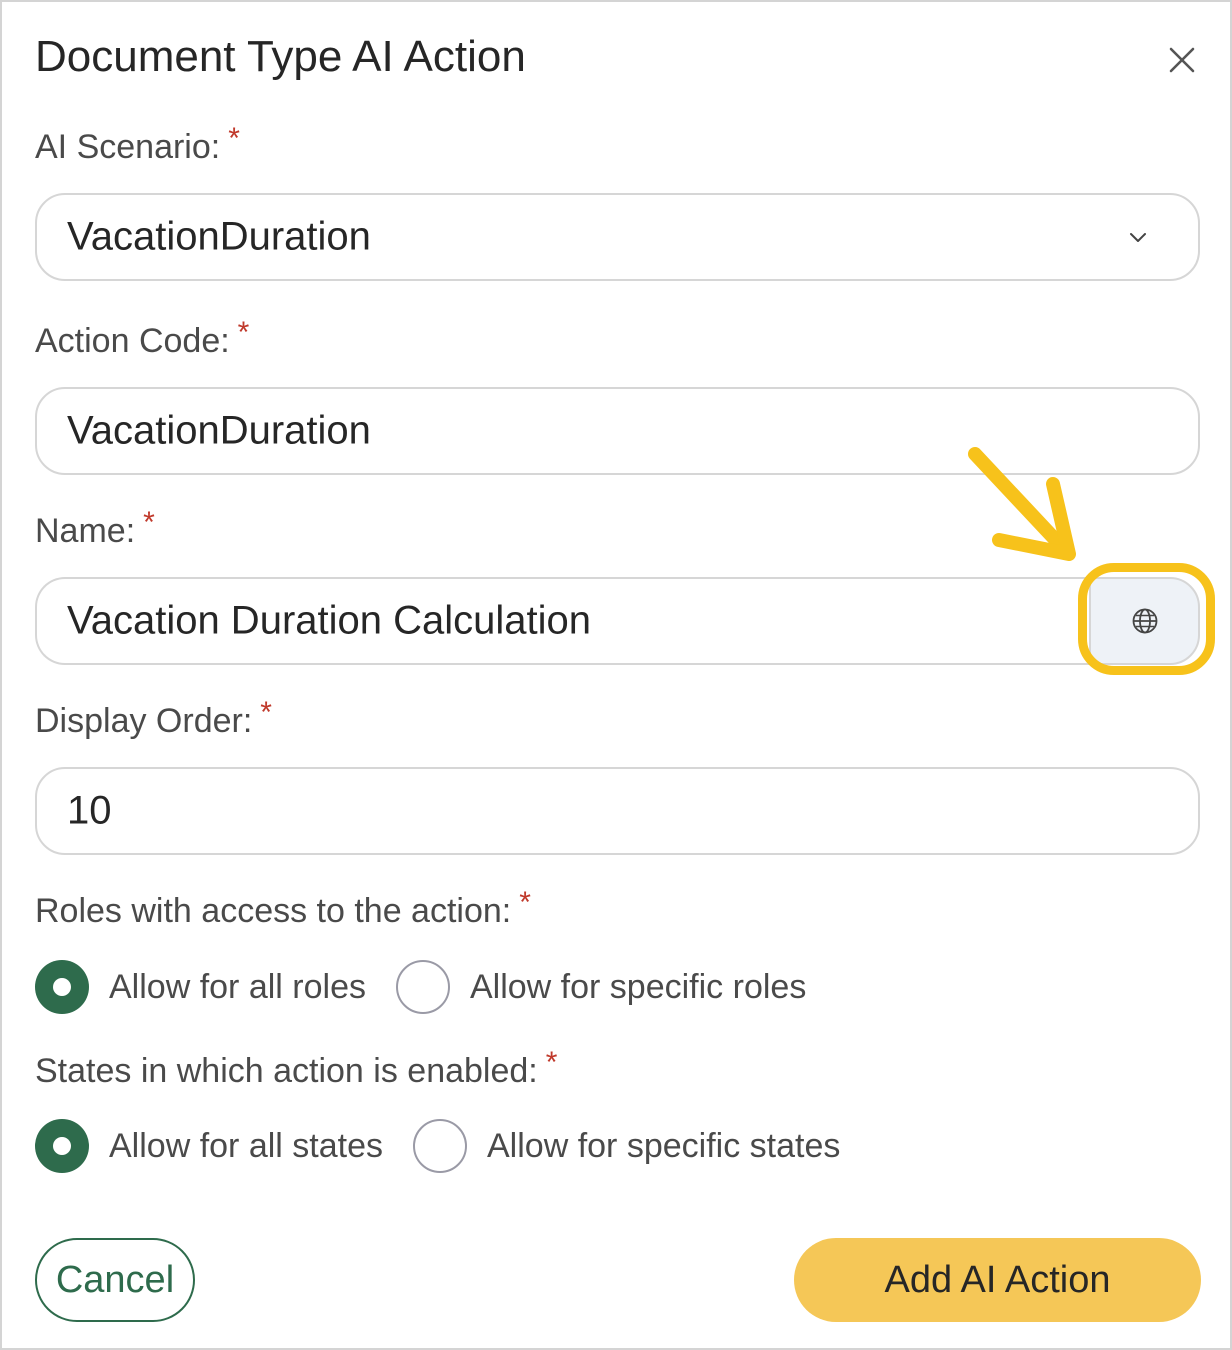  What do you see at coordinates (144, 721) in the screenshot?
I see `display-order-label-text: Display Order:` at bounding box center [144, 721].